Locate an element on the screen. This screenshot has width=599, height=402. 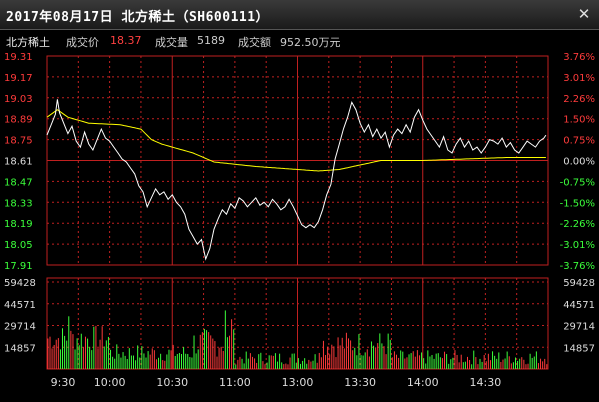
time-tick-label: 14:00 is located at coordinates (423, 382).